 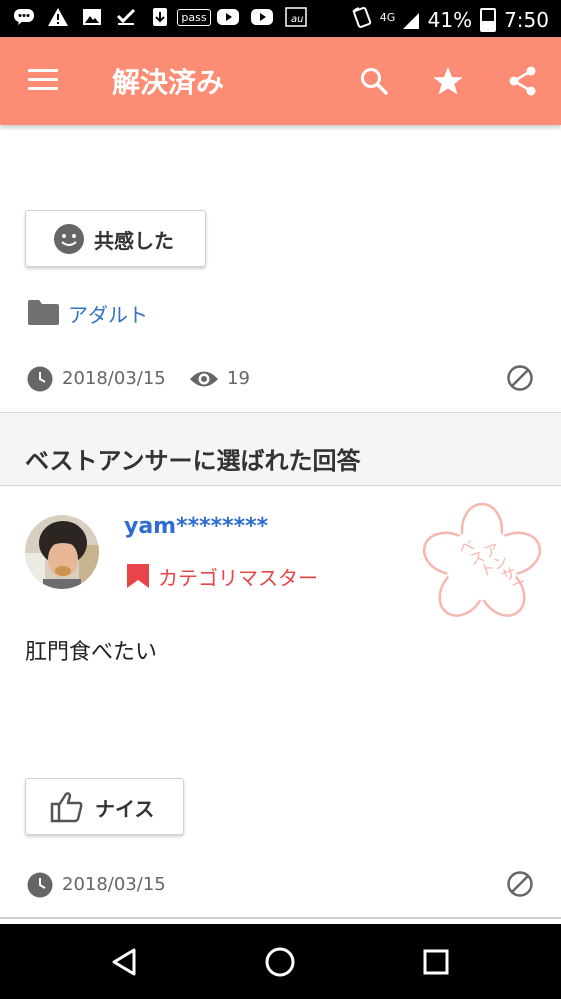 I want to click on nice-button-label: ナイス, so click(x=125, y=809).